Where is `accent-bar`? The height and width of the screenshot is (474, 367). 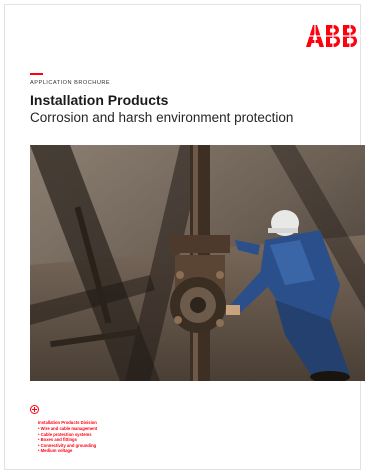 accent-bar is located at coordinates (36, 74).